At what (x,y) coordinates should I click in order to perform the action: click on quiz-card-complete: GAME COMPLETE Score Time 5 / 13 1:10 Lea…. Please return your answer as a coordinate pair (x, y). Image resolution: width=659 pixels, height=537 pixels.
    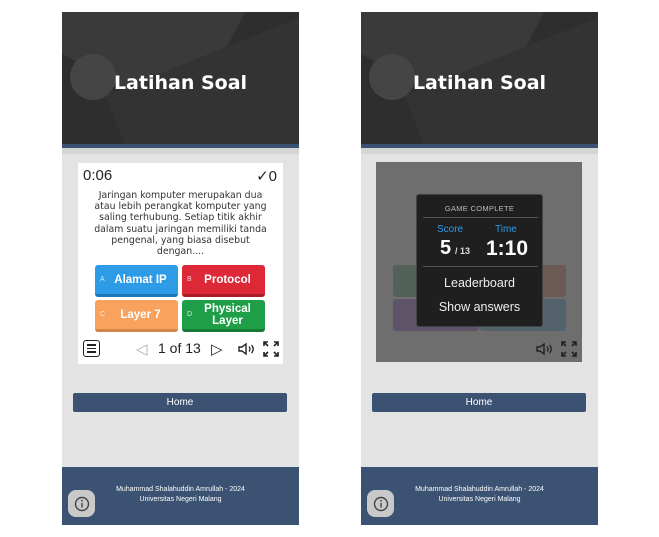
    Looking at the image, I should click on (479, 262).